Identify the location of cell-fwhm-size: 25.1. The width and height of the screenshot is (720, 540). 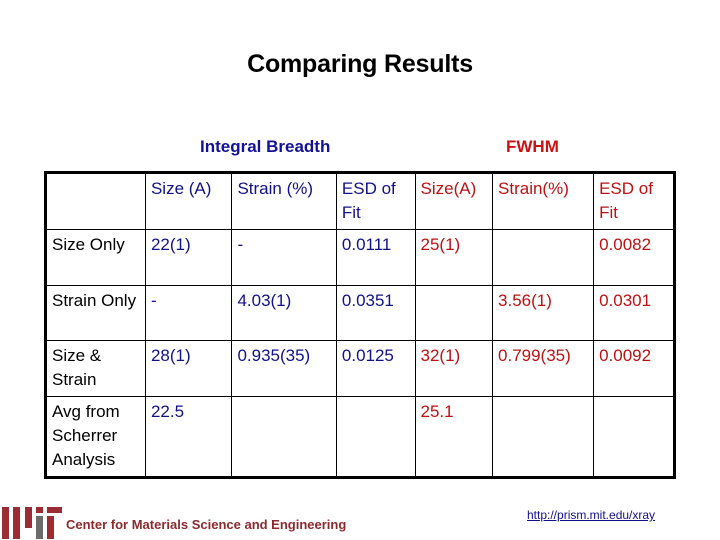
(454, 437).